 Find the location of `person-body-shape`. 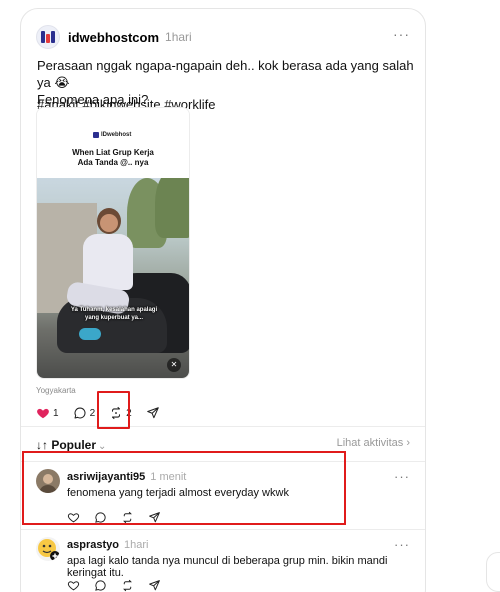

person-body-shape is located at coordinates (108, 262).